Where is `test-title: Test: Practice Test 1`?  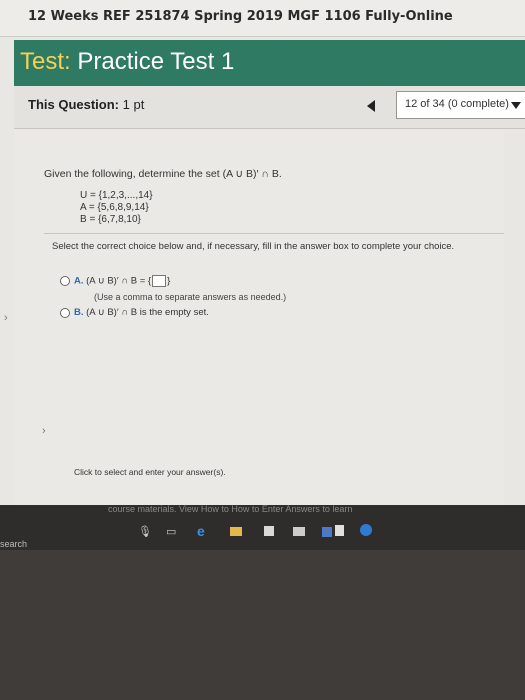 test-title: Test: Practice Test 1 is located at coordinates (127, 62).